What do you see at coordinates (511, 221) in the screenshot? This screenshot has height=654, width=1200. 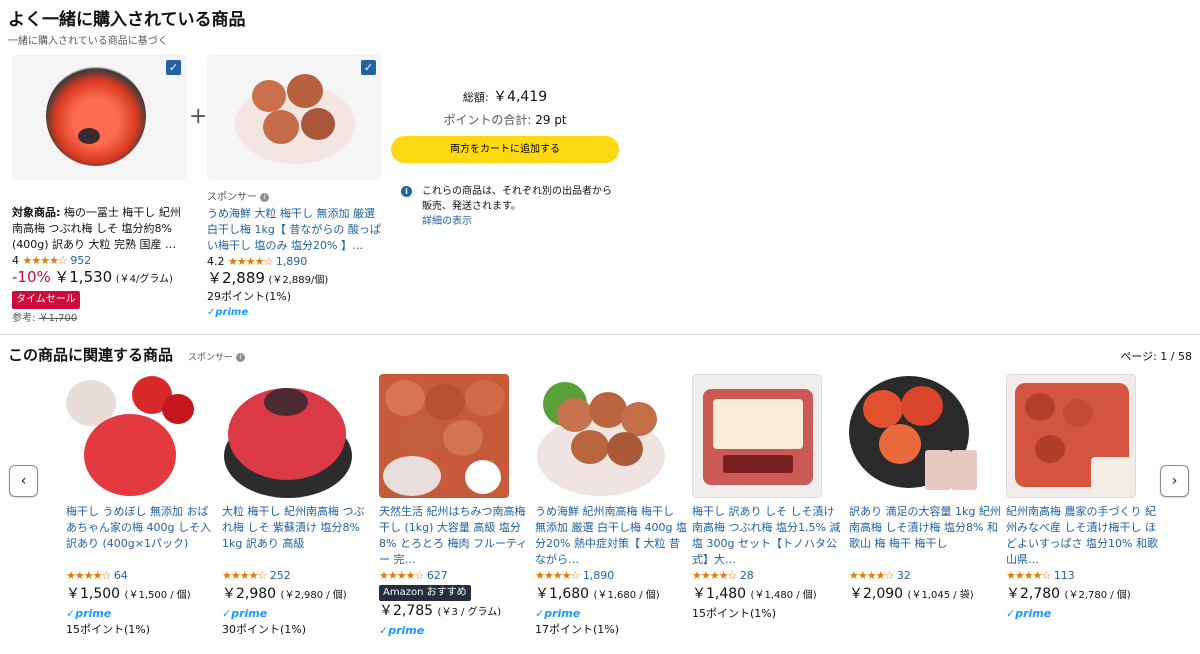 I see `details-link: 詳細の表示` at bounding box center [511, 221].